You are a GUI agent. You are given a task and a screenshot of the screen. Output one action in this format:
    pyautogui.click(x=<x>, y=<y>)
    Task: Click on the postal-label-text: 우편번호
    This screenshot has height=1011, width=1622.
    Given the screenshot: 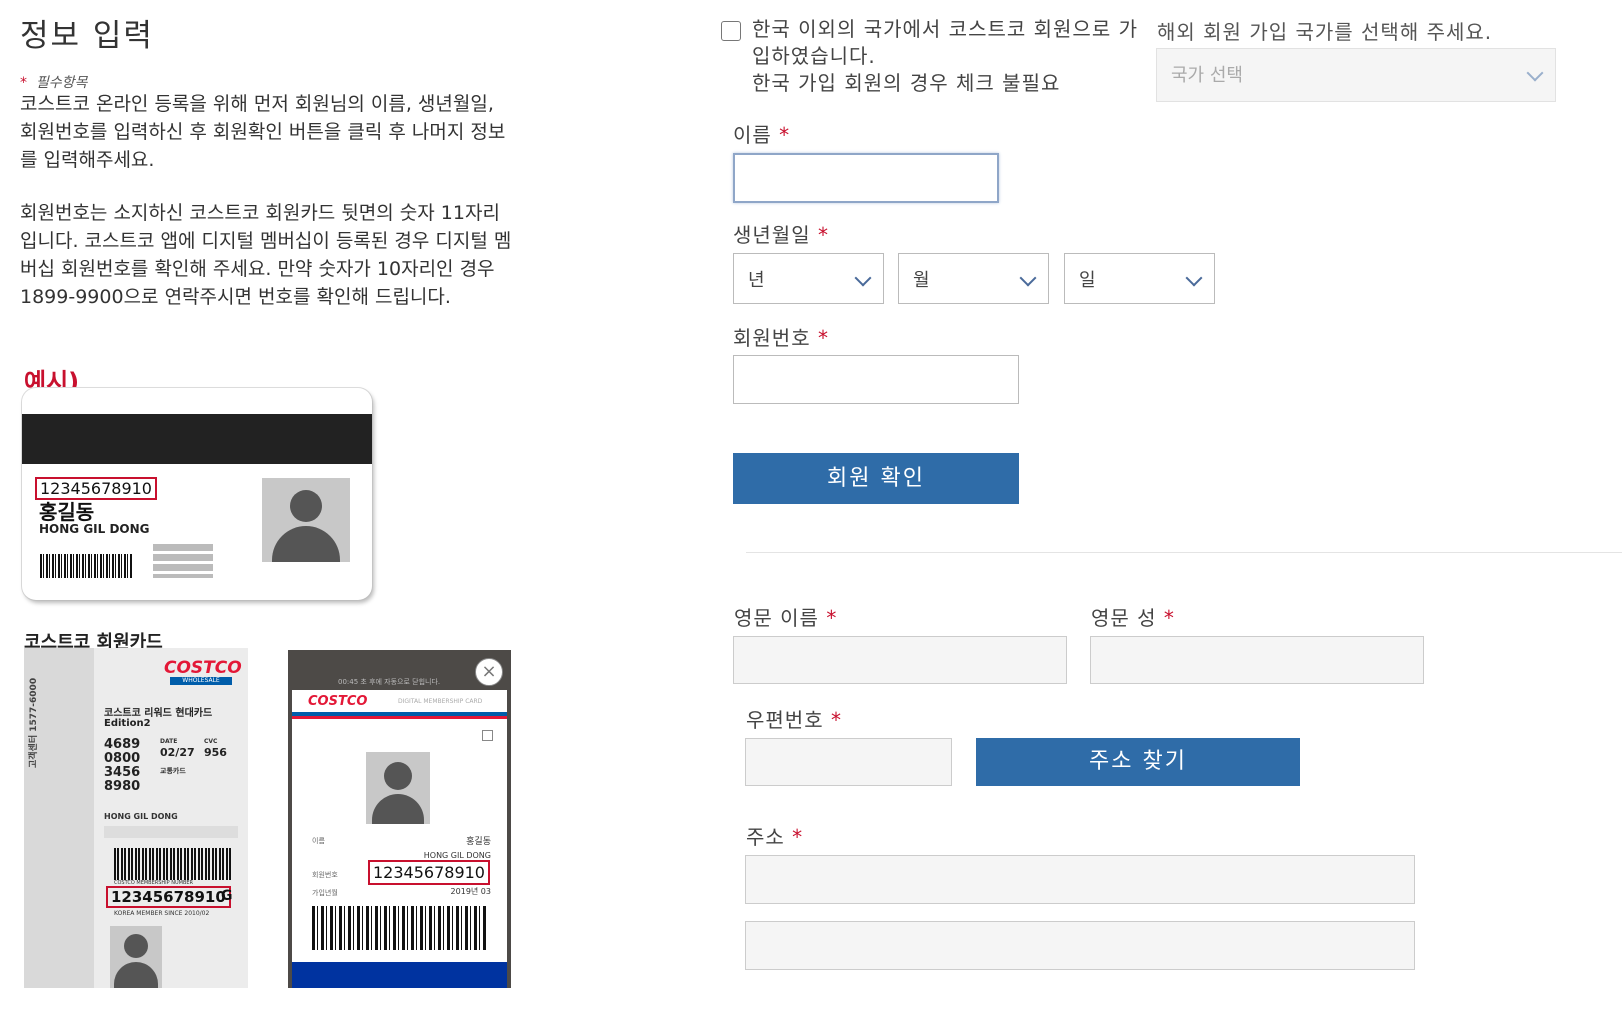 What is the action you would take?
    pyautogui.click(x=785, y=720)
    